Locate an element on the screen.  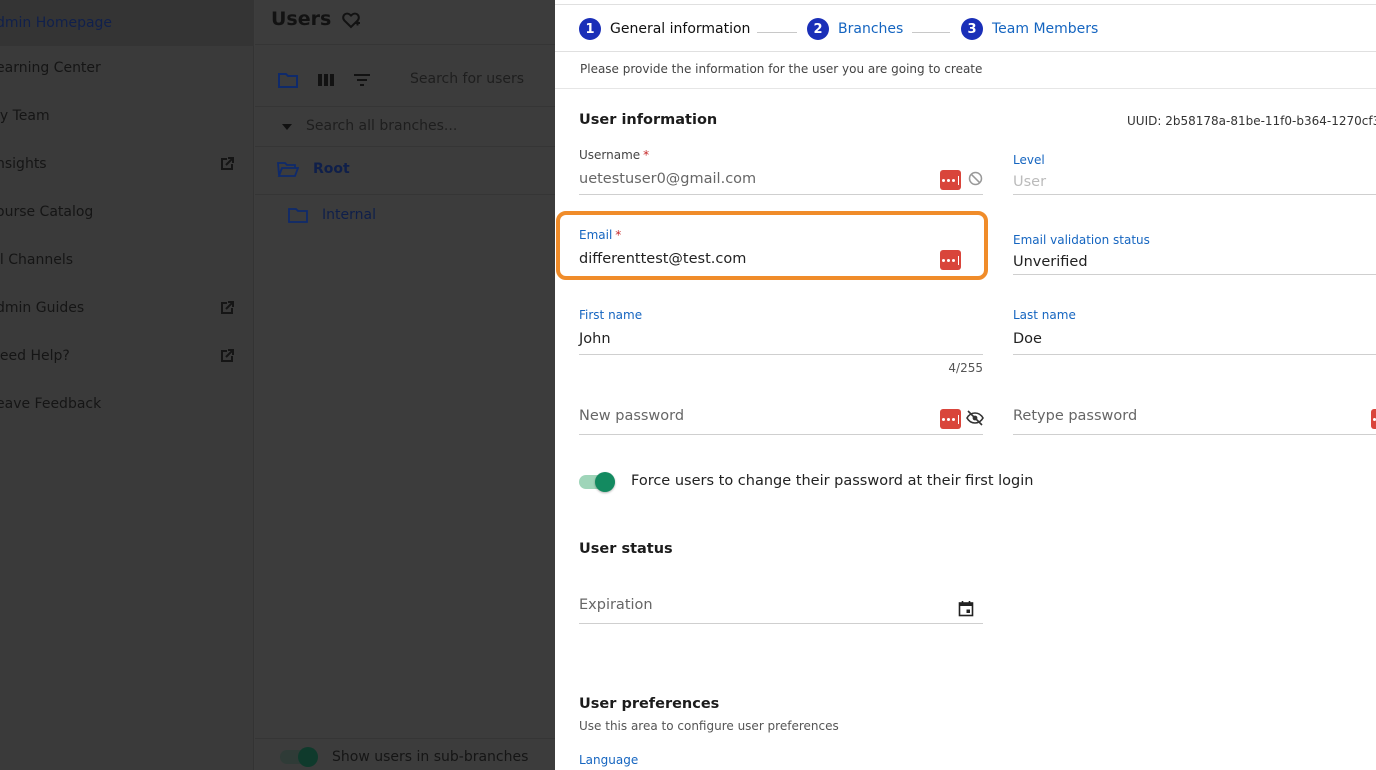
tree-node-label: Root is located at coordinates (331, 169).